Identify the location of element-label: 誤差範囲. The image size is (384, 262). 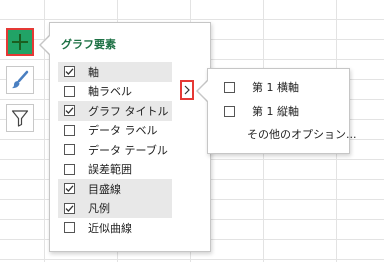
(110, 170).